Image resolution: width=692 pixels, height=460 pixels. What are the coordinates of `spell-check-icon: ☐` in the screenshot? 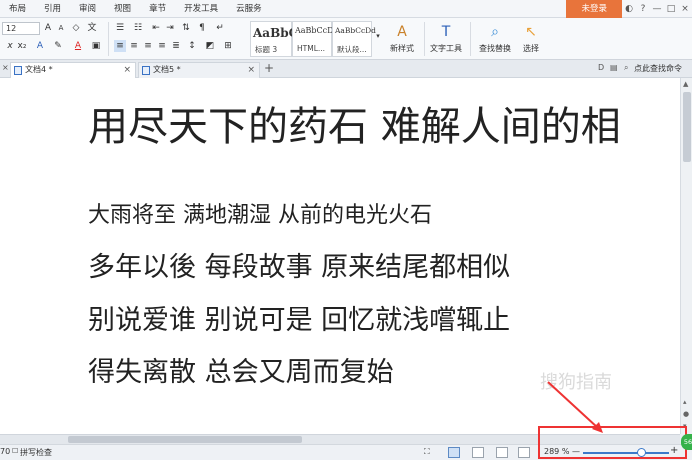 It's located at (15, 451).